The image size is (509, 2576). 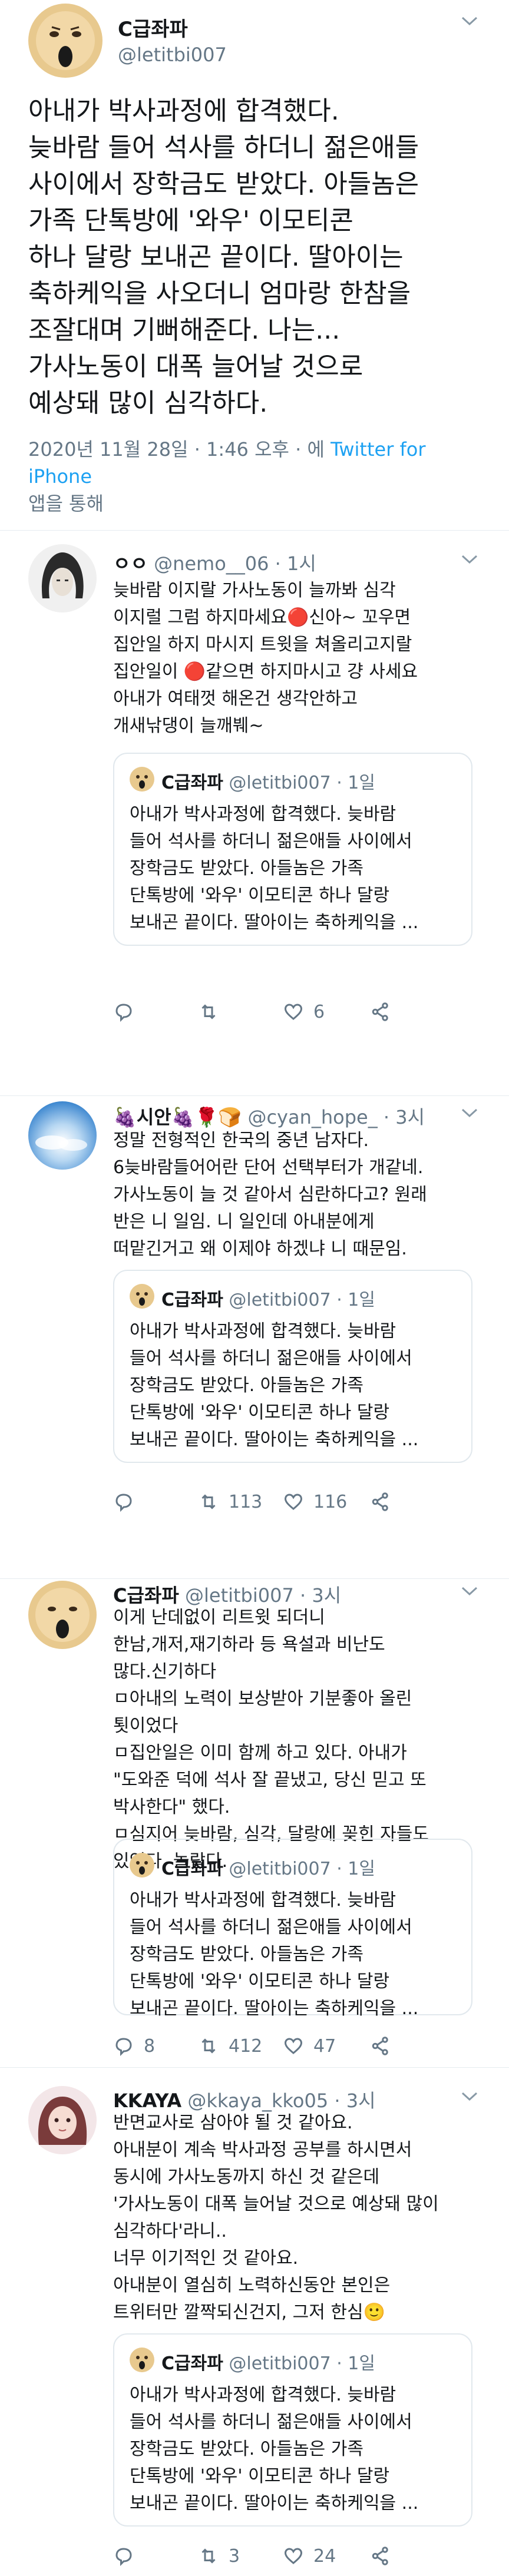 I want to click on retweet-count: 412, so click(x=246, y=2046).